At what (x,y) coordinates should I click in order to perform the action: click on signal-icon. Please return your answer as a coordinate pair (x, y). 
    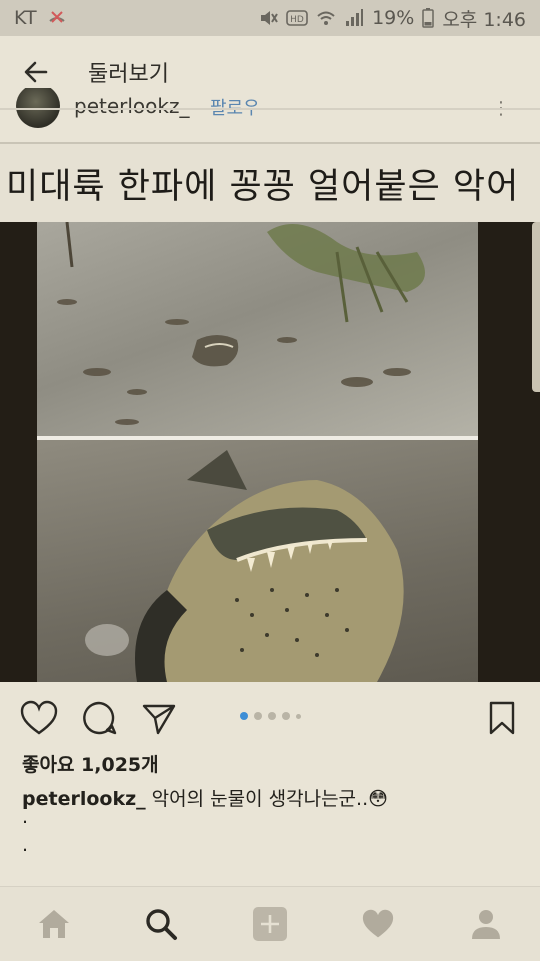
    Looking at the image, I should click on (354, 18).